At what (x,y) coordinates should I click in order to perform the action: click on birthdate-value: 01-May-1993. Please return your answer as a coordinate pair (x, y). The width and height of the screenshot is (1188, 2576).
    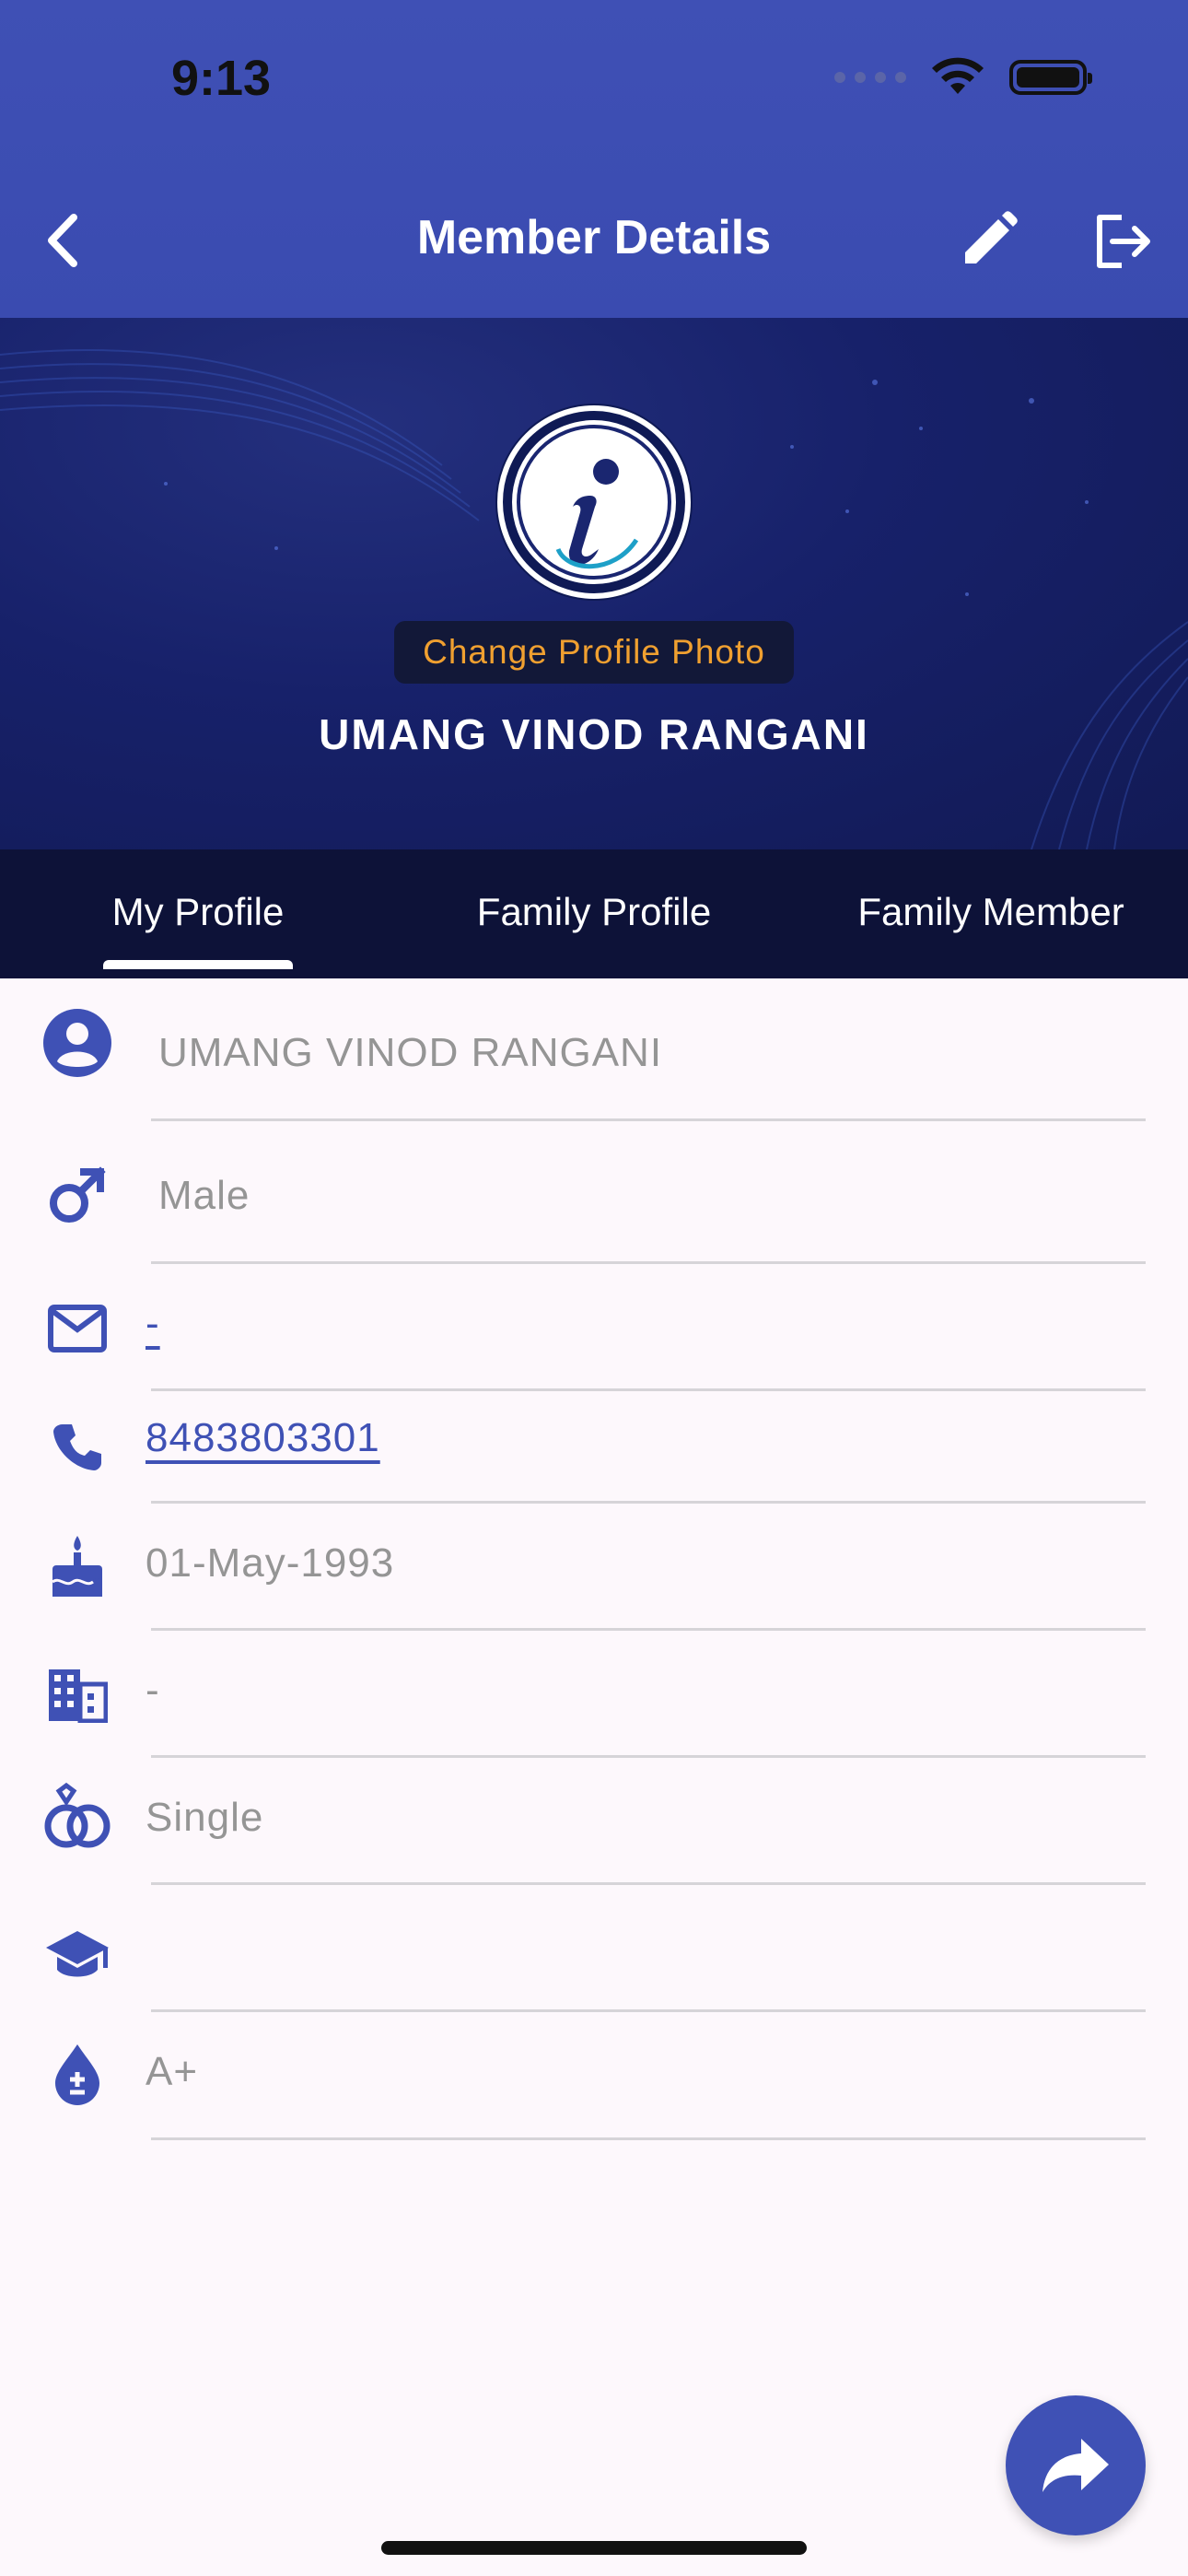
    Looking at the image, I should click on (270, 1563).